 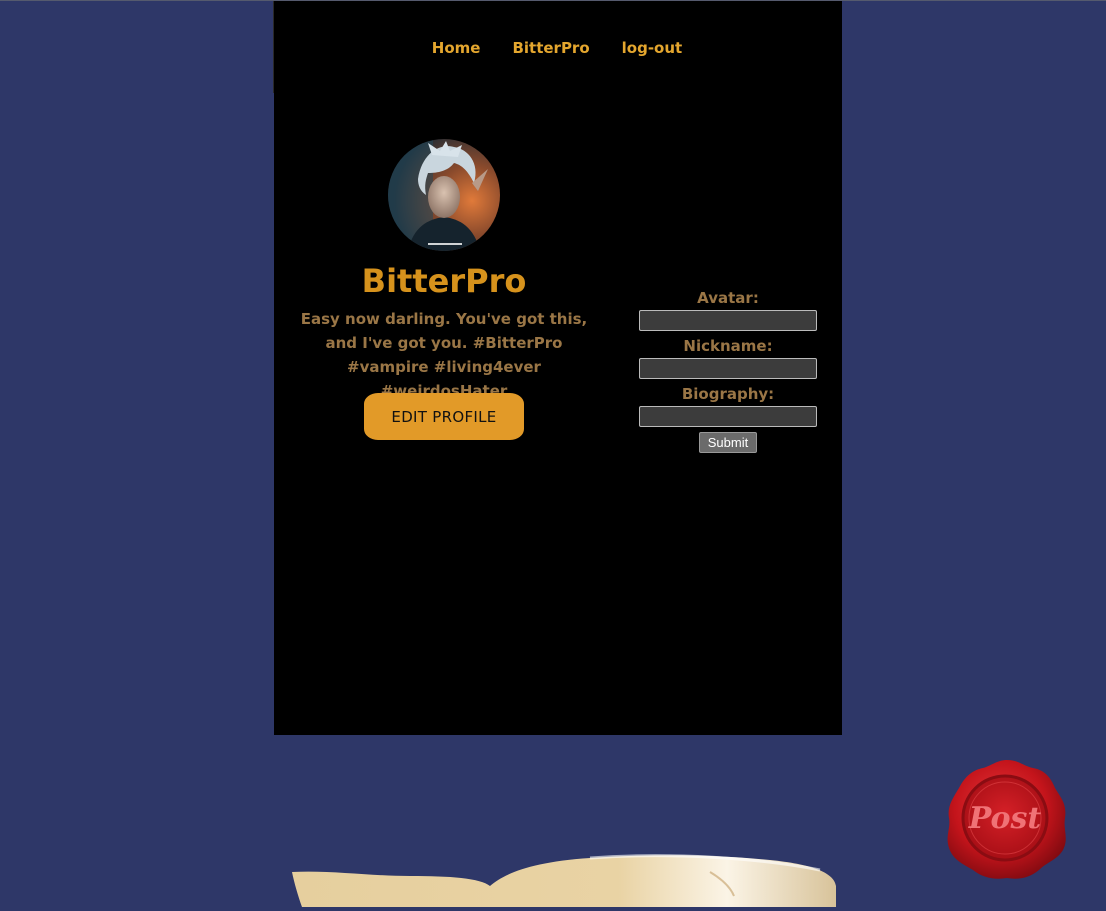 I want to click on nav-links: Home BitterPro log-out, so click(x=558, y=48).